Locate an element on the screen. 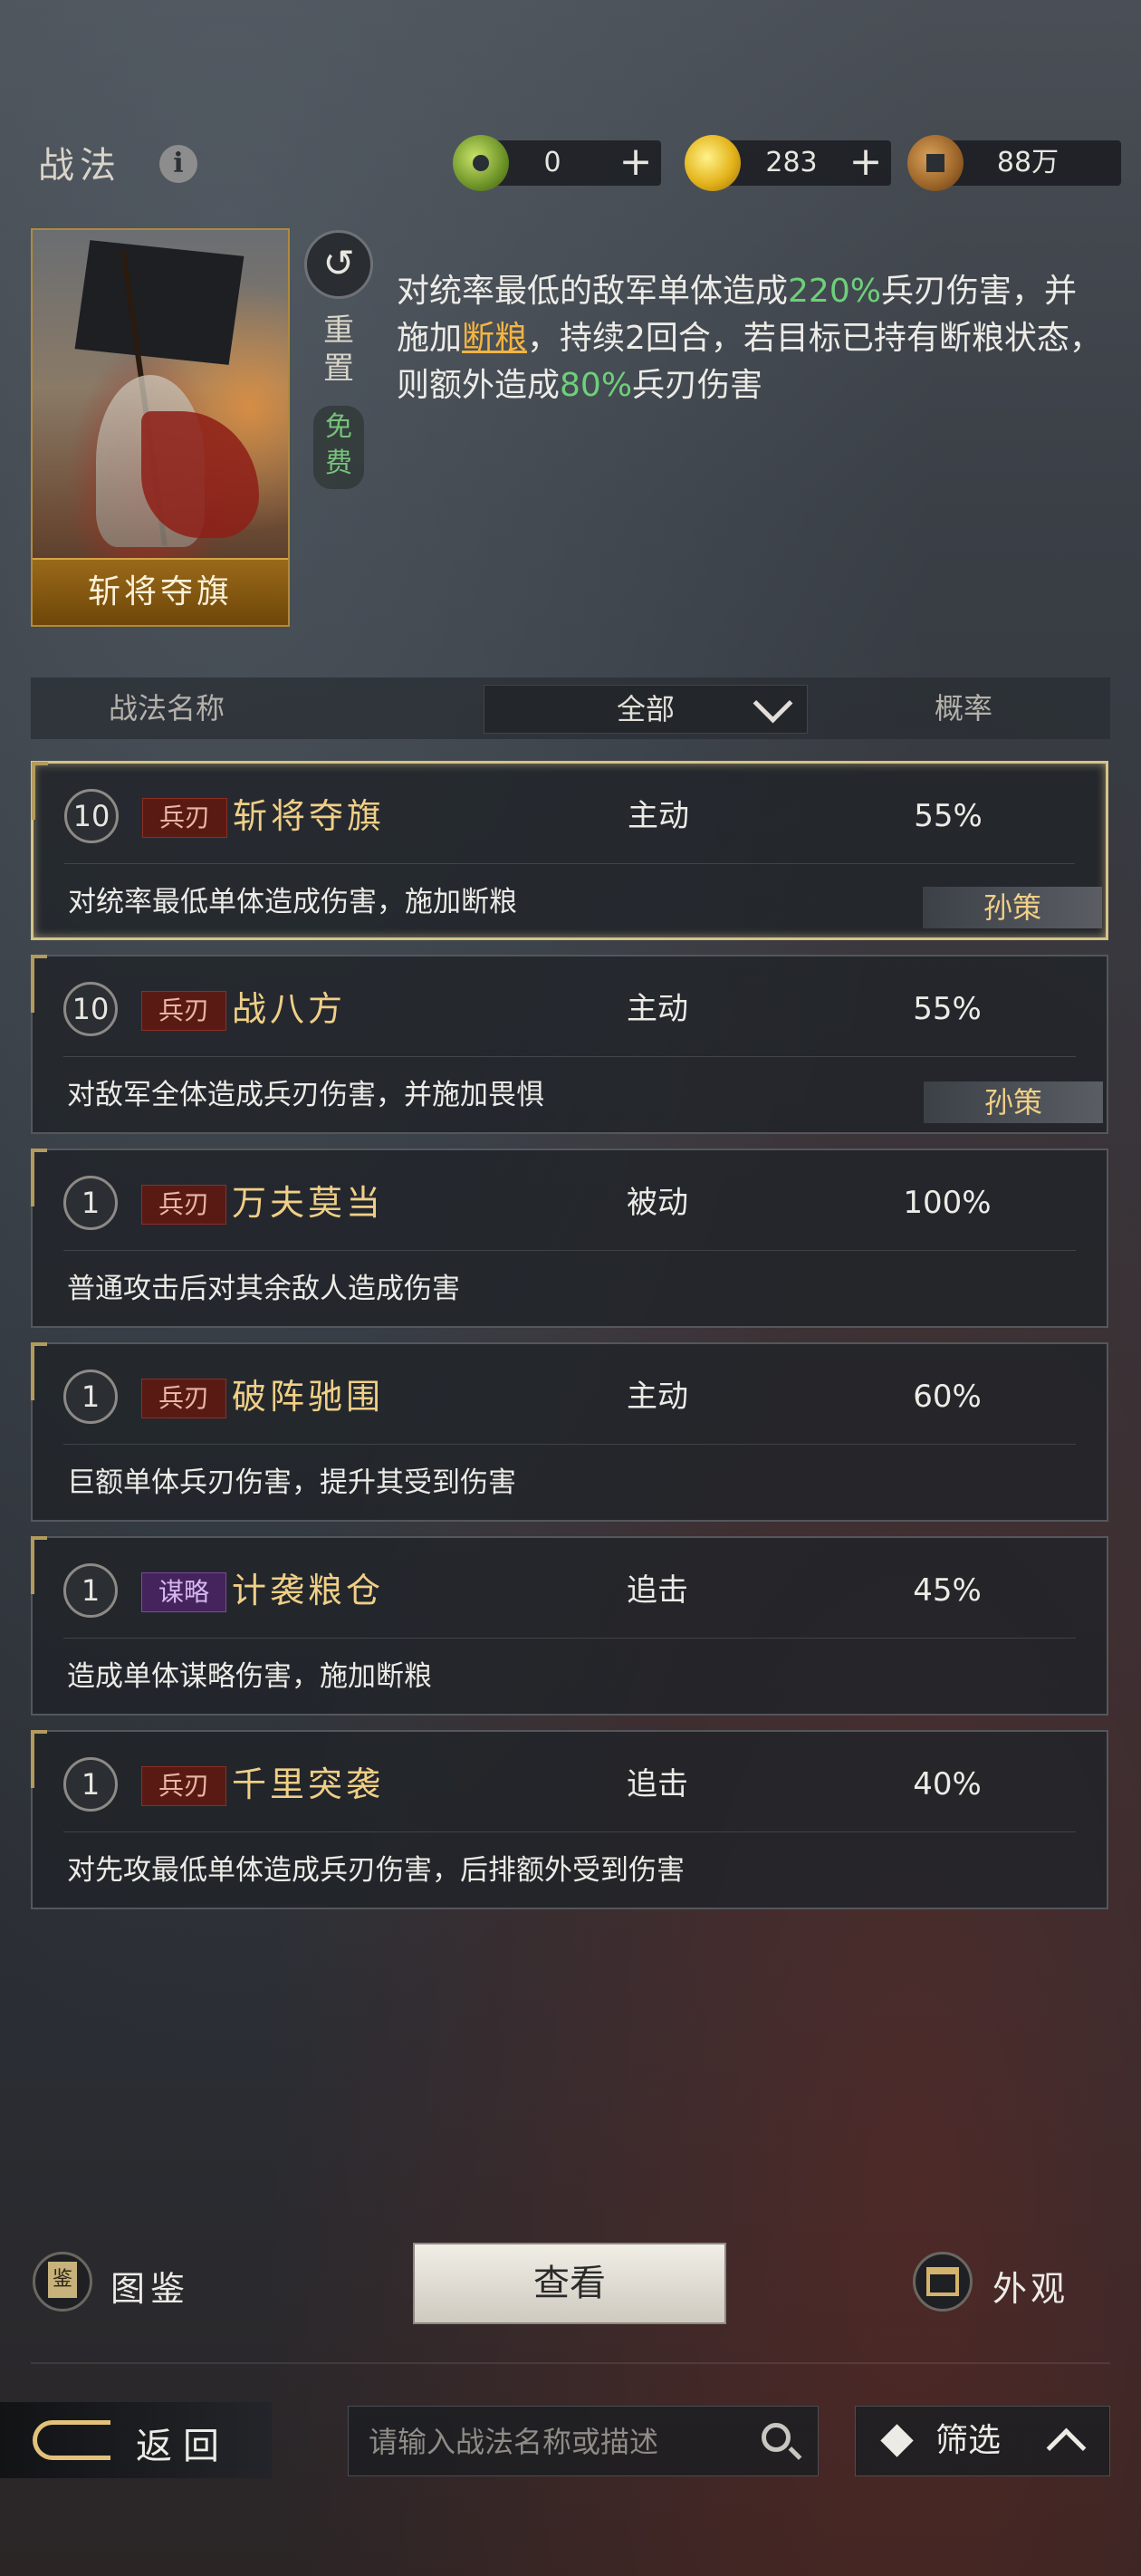 The width and height of the screenshot is (1141, 2576). tactic-name: 计袭粮仓 is located at coordinates (309, 1590).